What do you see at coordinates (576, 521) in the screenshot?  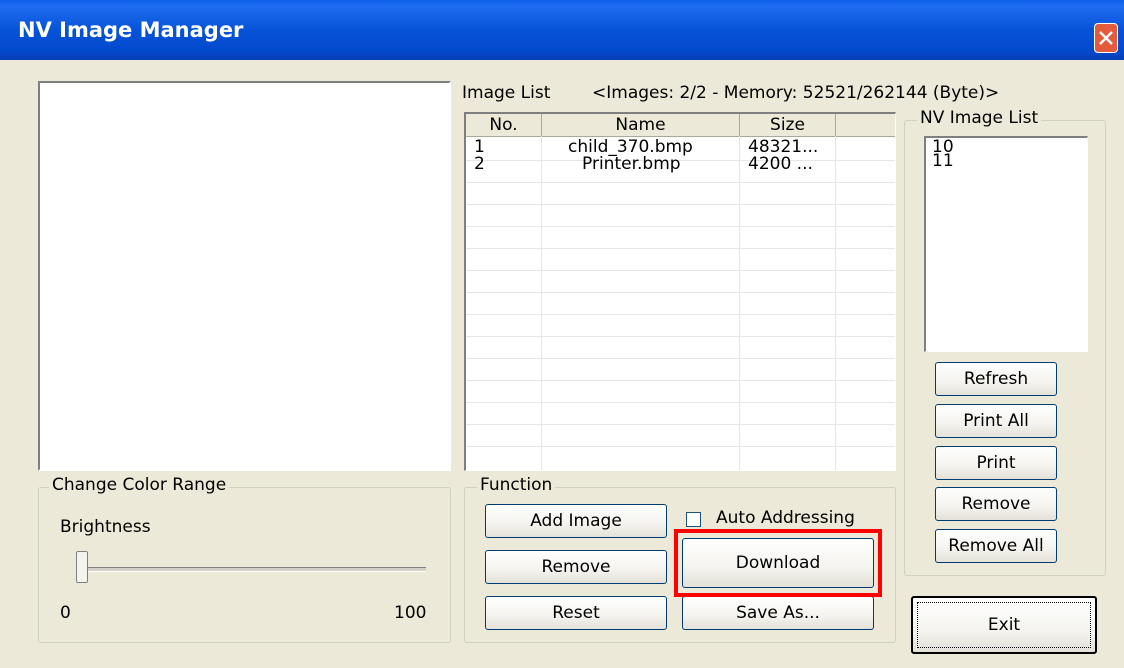 I see `add-image-button: Add Image` at bounding box center [576, 521].